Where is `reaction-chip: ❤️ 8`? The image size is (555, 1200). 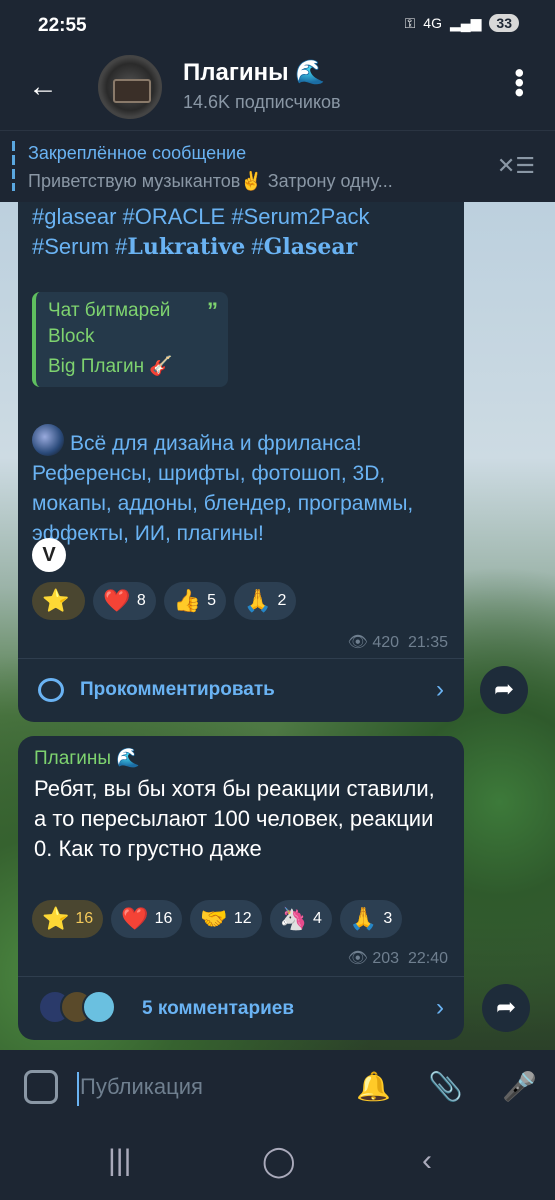
reaction-chip: ❤️ 8 is located at coordinates (124, 601).